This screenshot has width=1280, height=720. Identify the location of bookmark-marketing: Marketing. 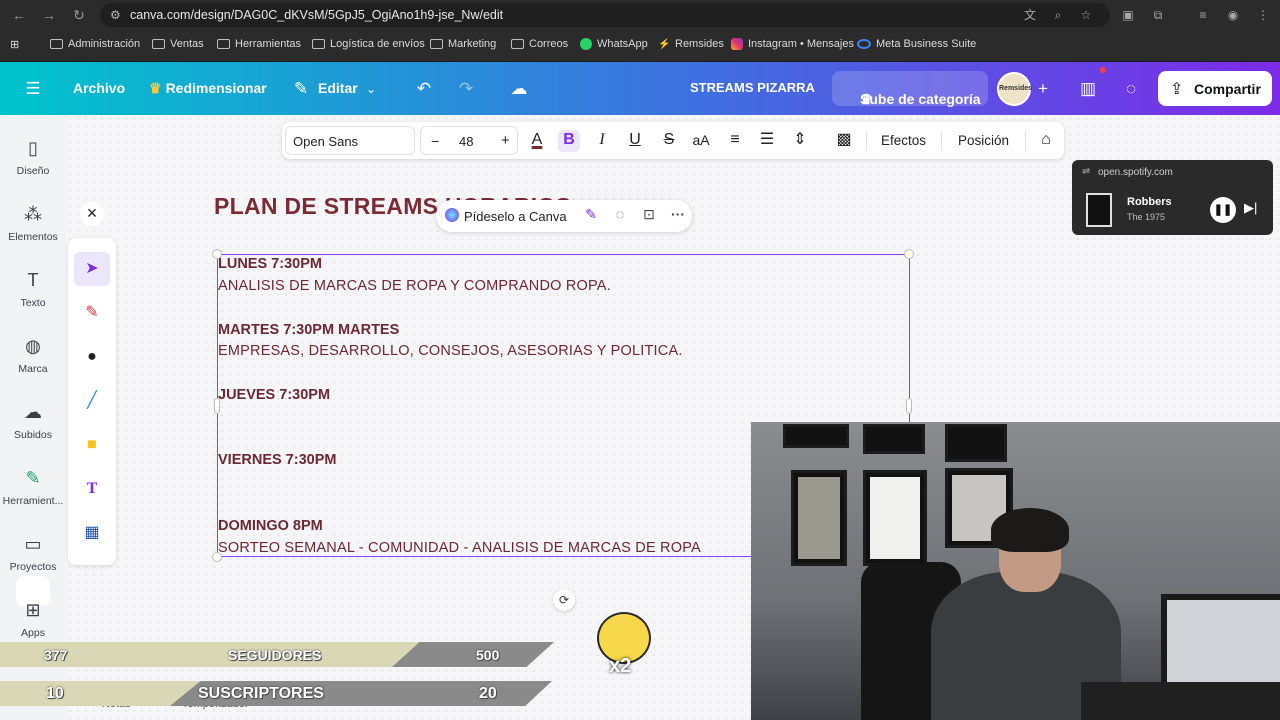
(463, 44).